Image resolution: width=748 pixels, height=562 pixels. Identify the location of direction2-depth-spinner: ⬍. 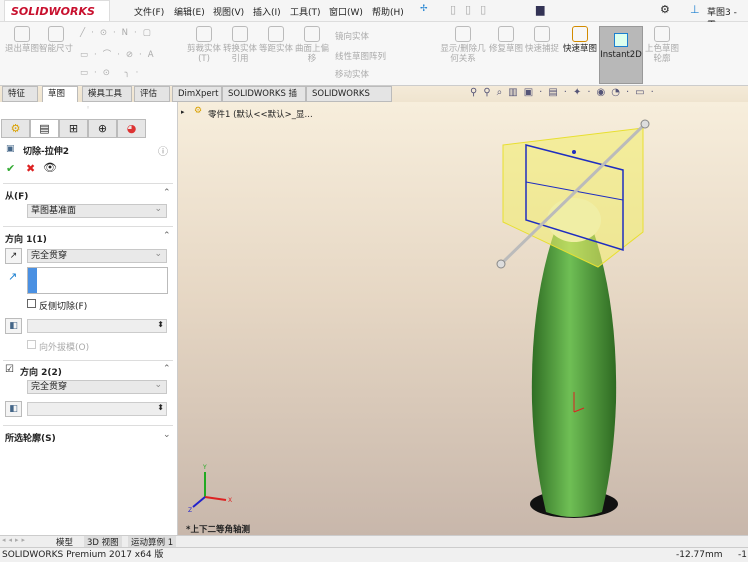
(97, 409).